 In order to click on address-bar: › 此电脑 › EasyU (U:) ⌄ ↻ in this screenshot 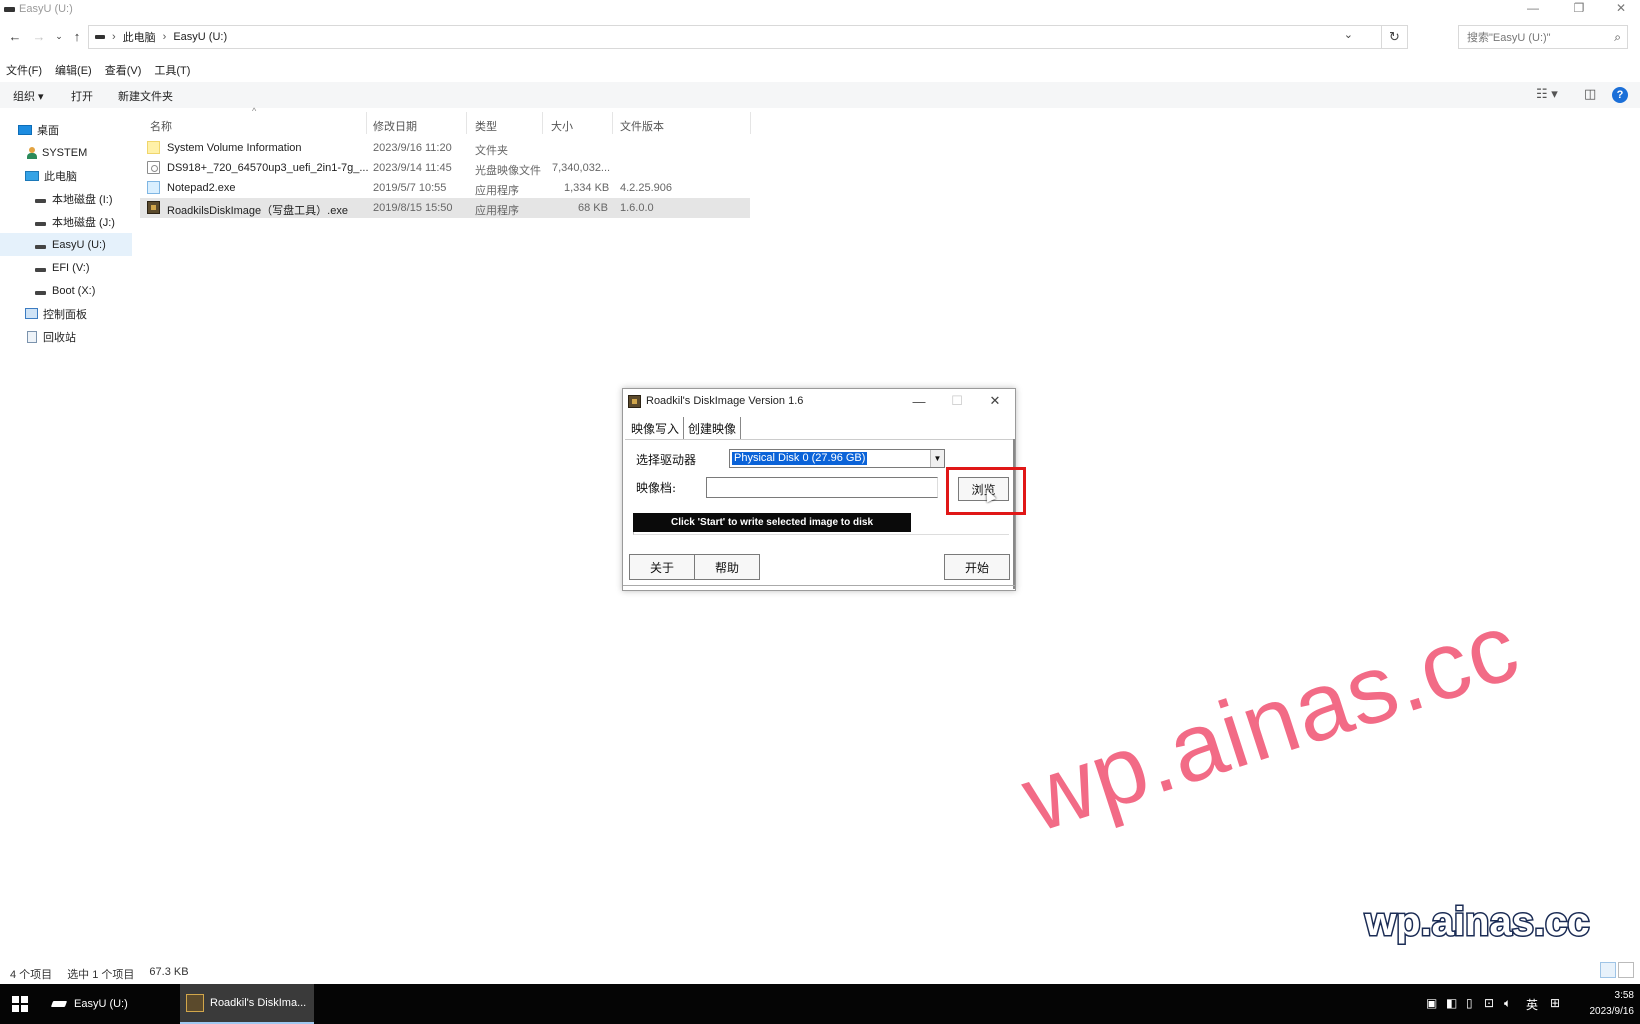, I will do `click(748, 37)`.